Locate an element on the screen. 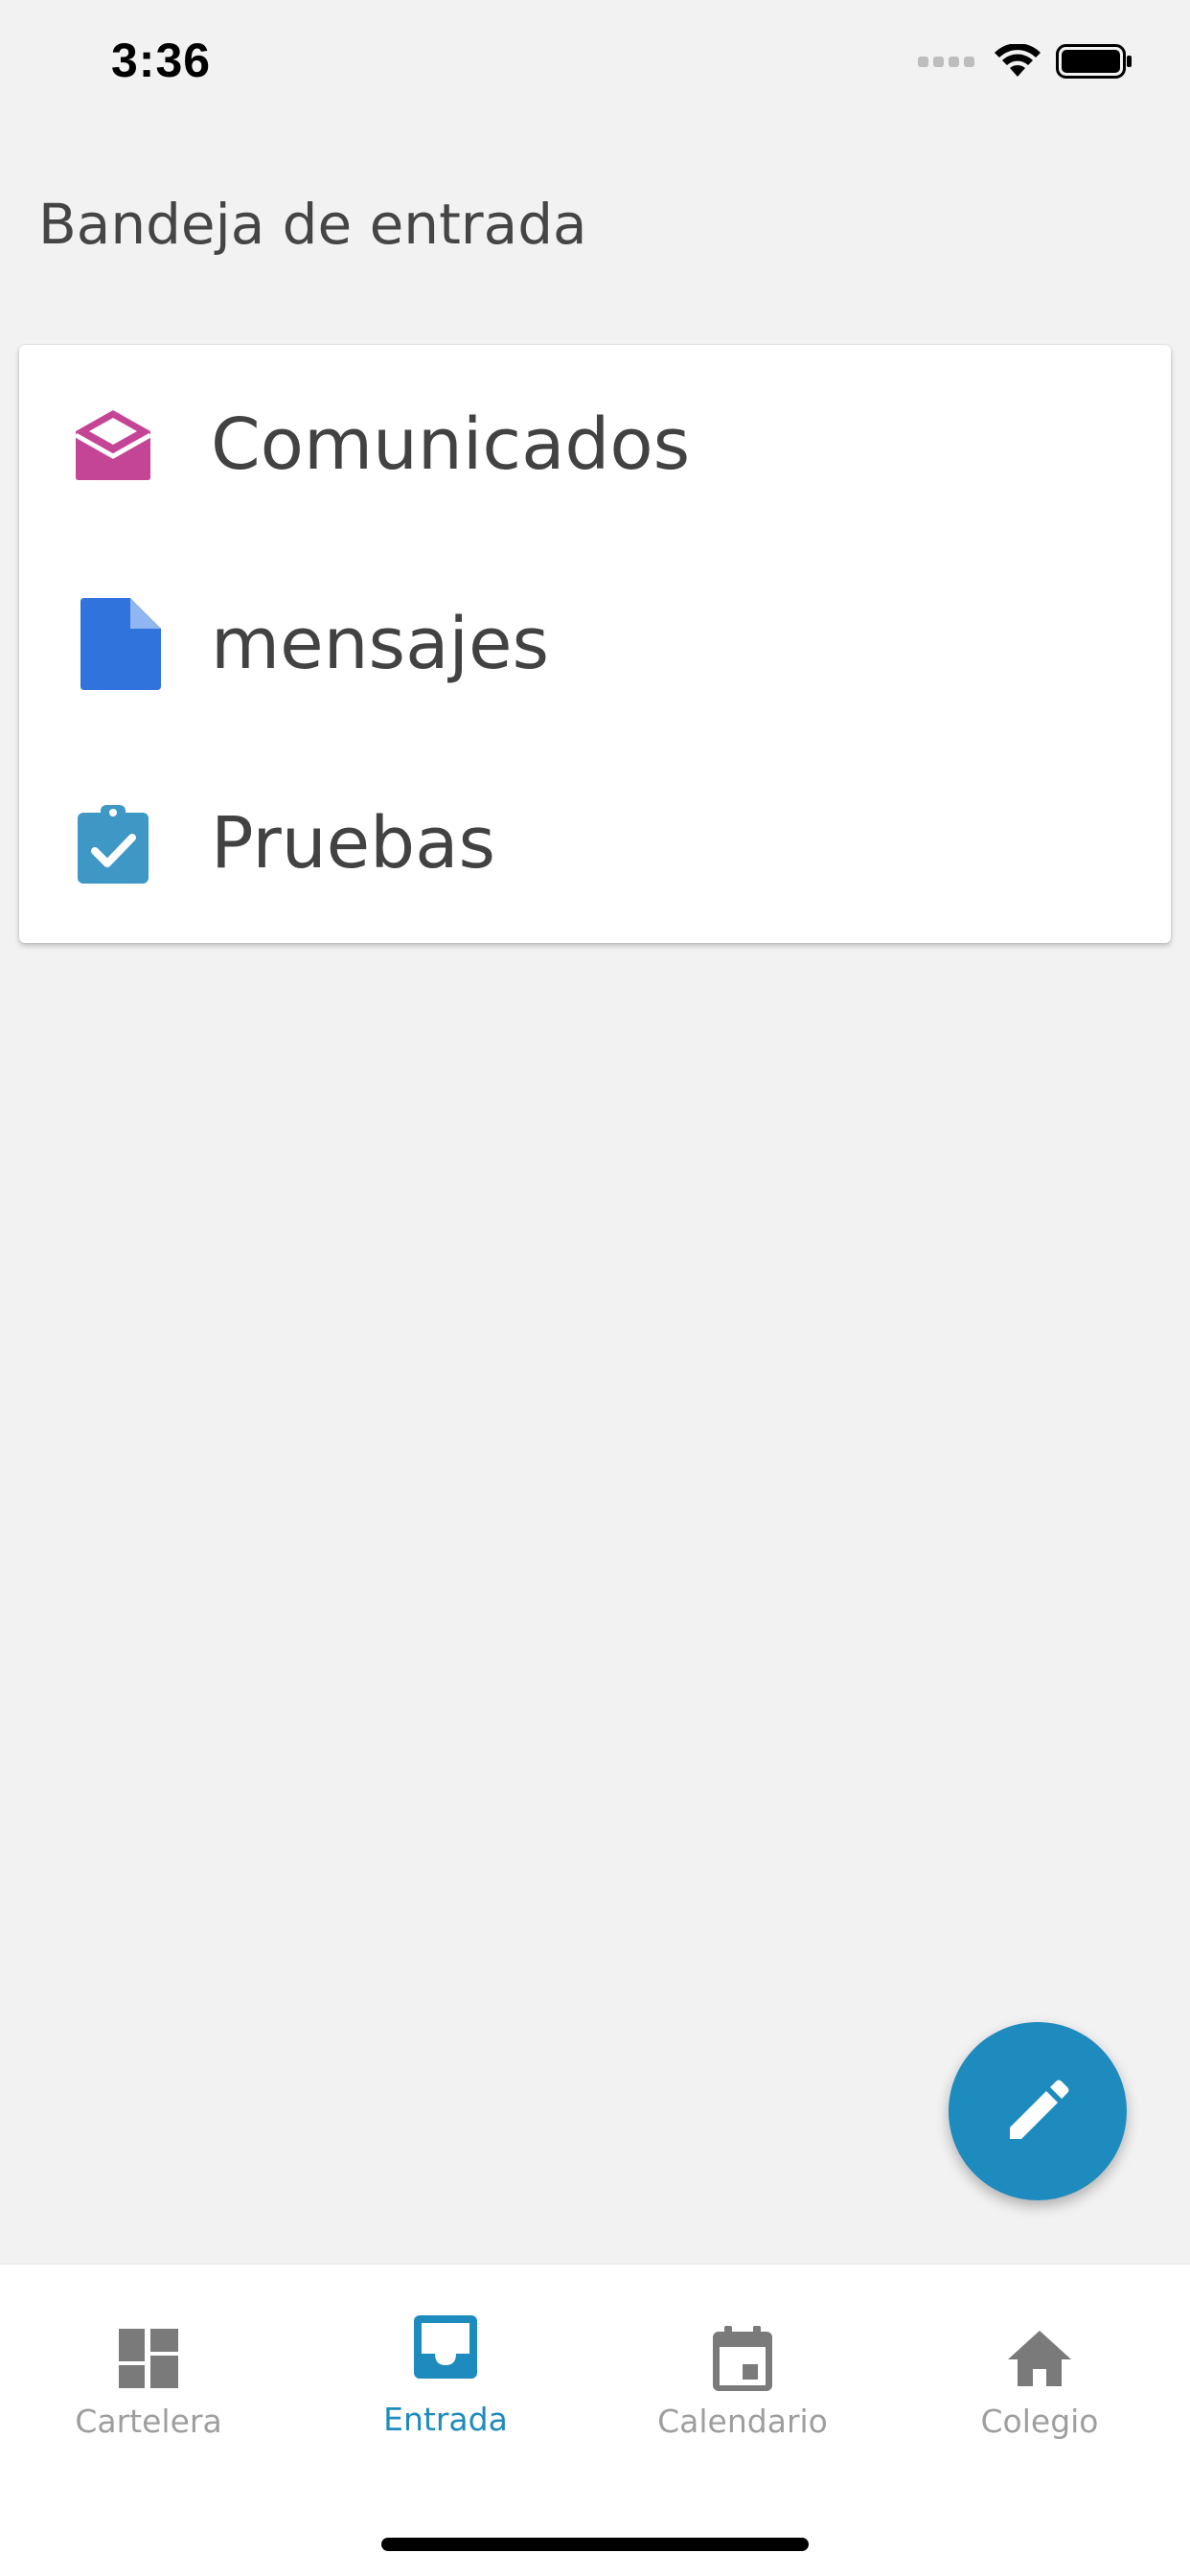 This screenshot has width=1190, height=2576. inbox-icon is located at coordinates (445, 2346).